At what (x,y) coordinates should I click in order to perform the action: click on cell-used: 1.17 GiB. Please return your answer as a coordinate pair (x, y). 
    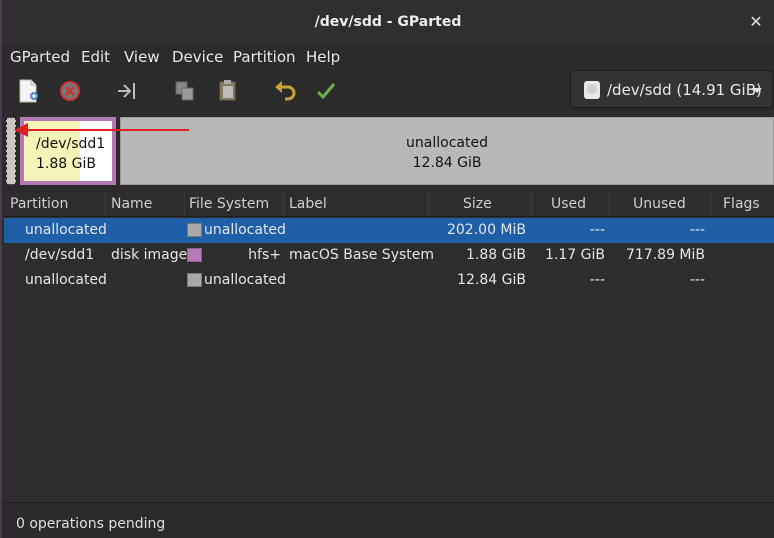
    Looking at the image, I should click on (575, 255).